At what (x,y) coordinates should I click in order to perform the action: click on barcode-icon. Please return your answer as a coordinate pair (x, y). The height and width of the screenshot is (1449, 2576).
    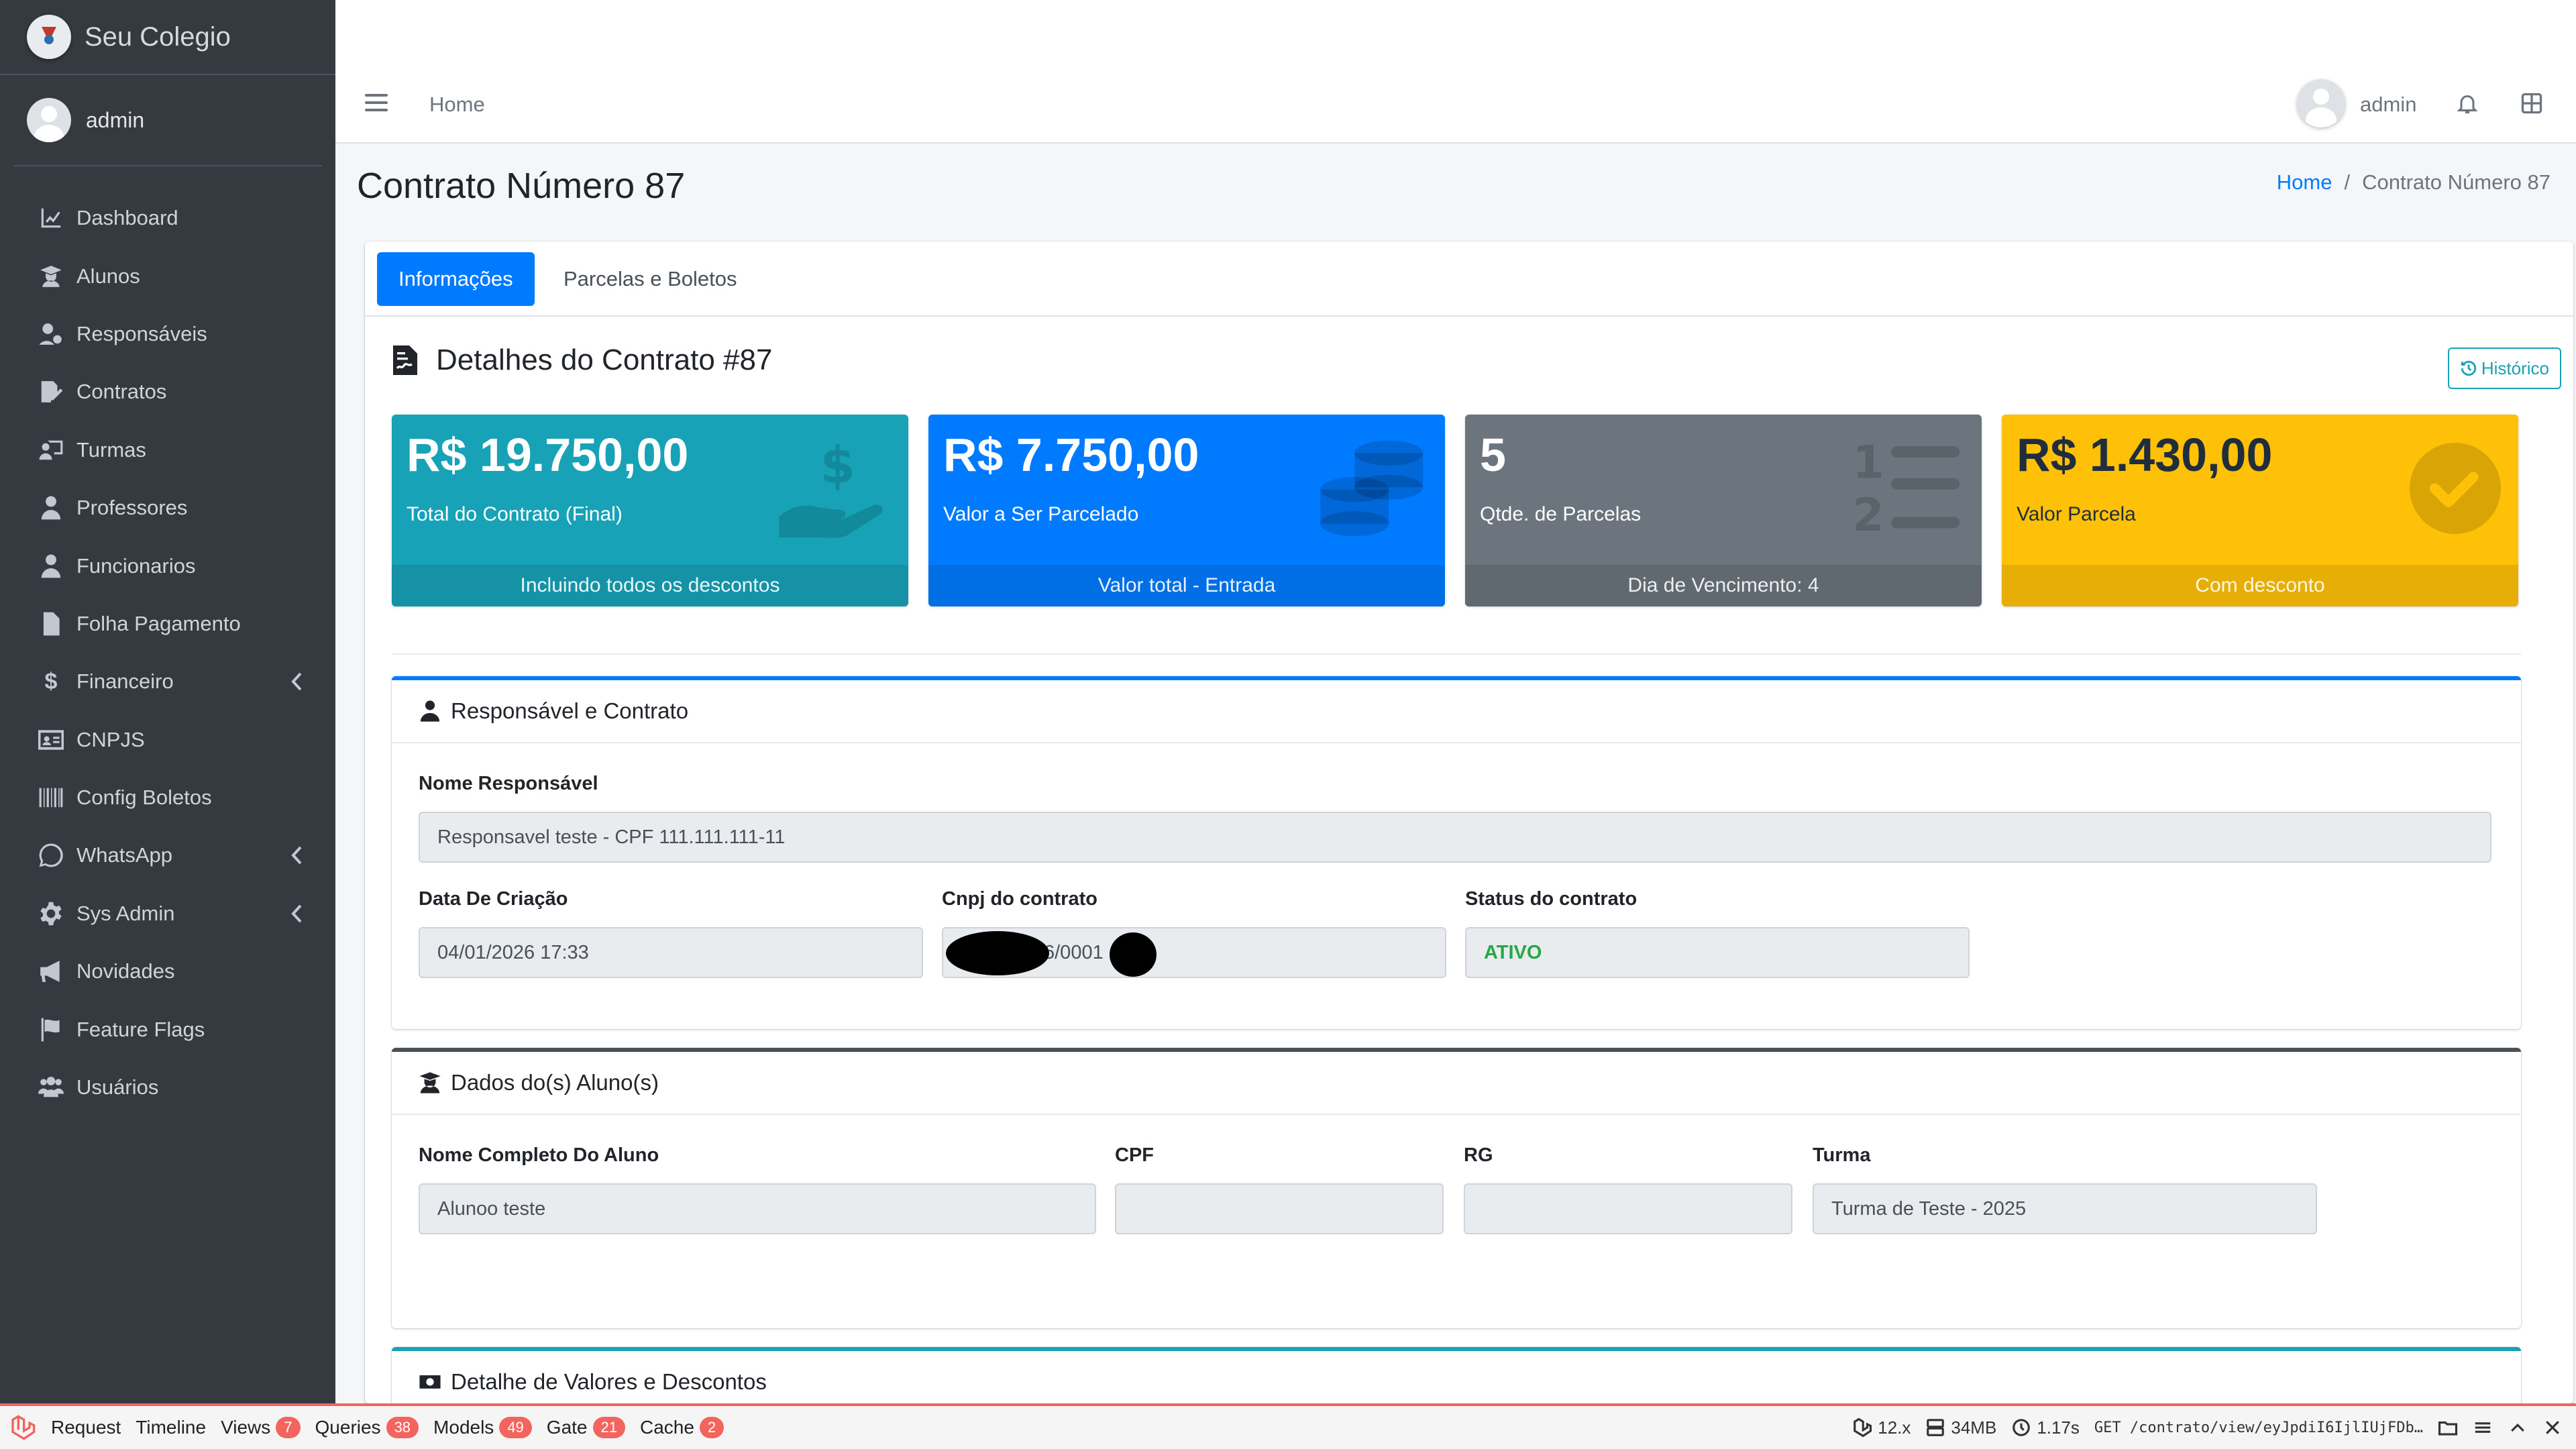
    Looking at the image, I should click on (51, 797).